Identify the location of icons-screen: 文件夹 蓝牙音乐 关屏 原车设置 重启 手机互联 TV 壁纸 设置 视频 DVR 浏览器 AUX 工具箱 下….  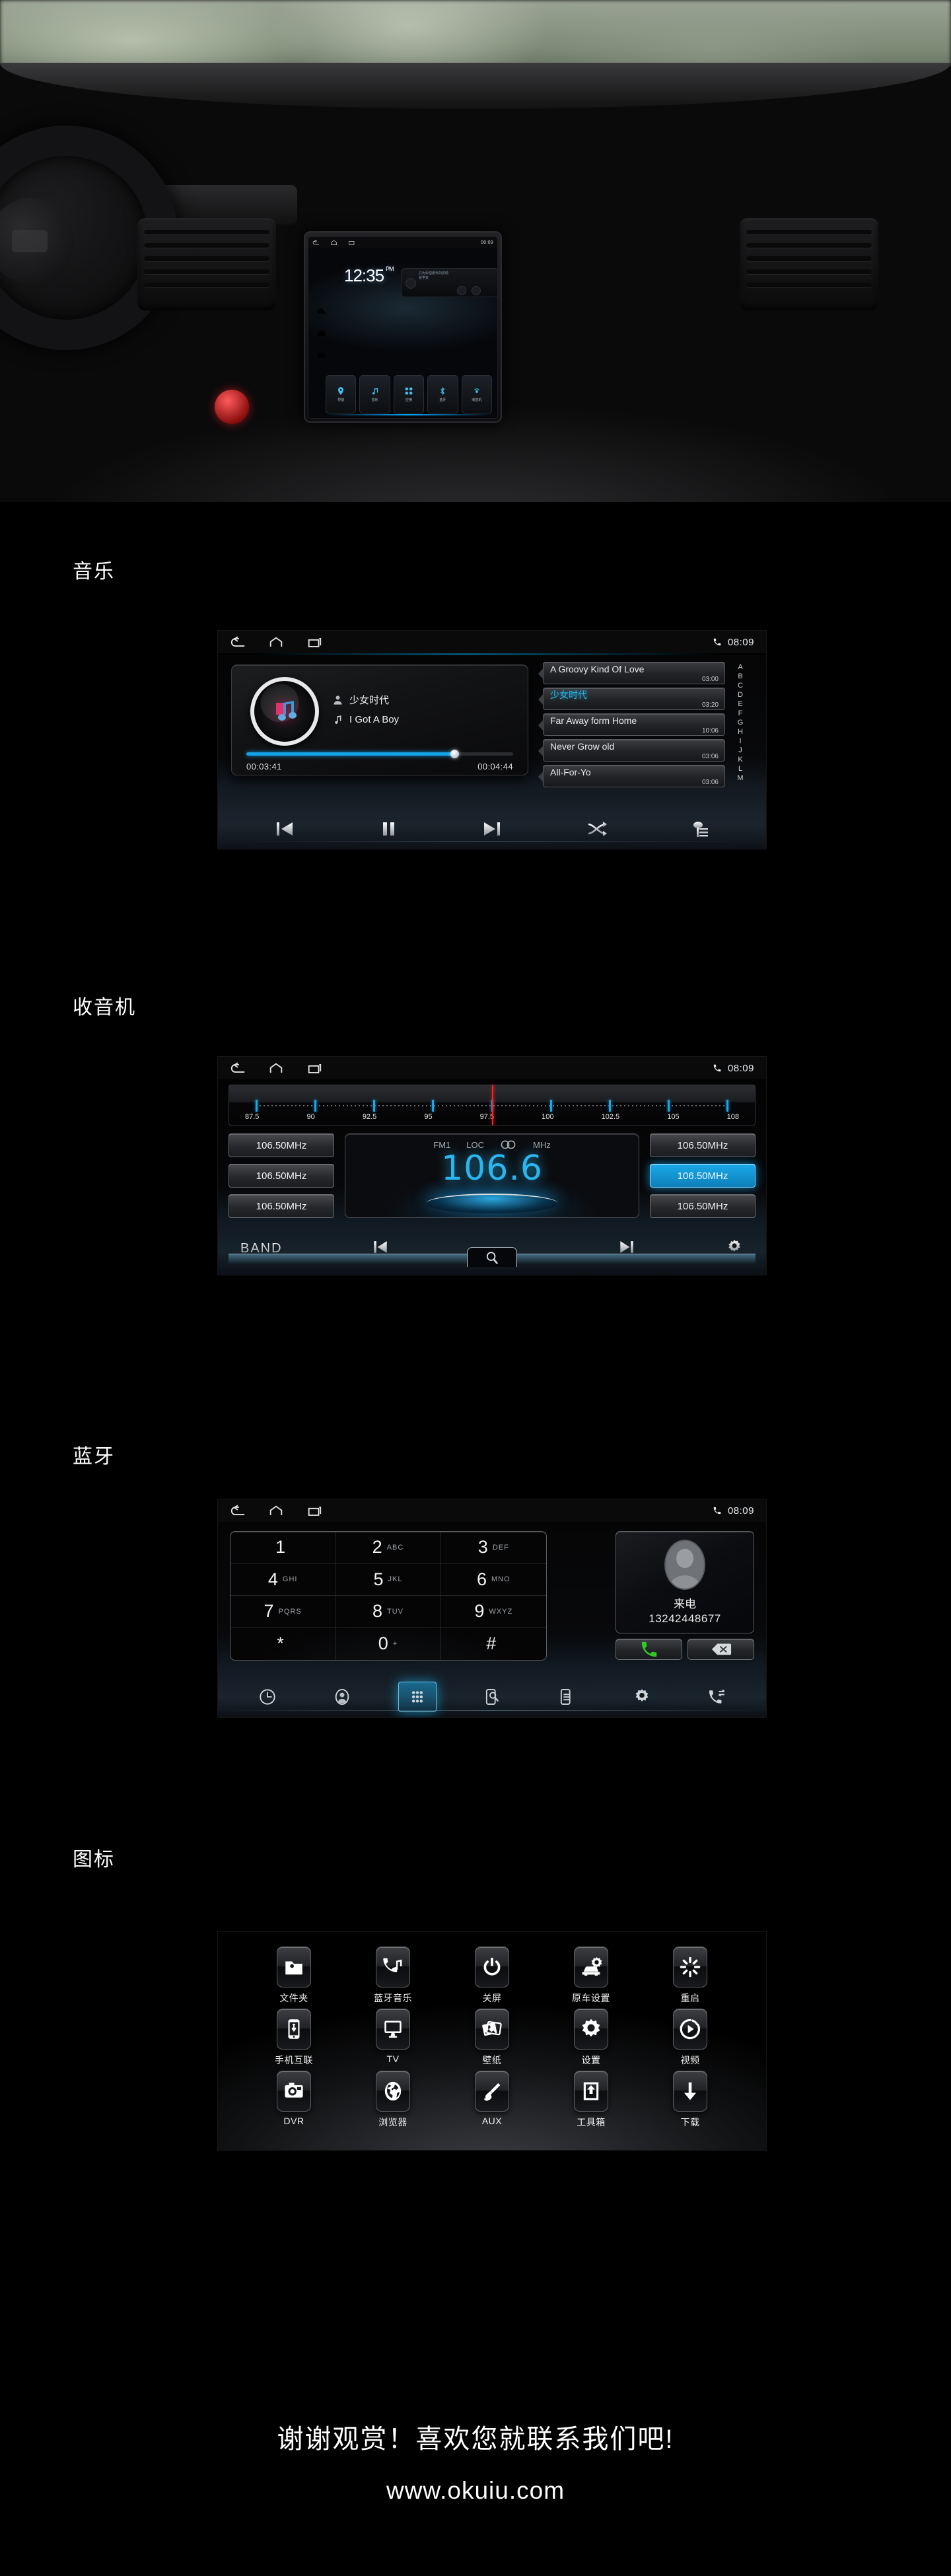
(492, 2041).